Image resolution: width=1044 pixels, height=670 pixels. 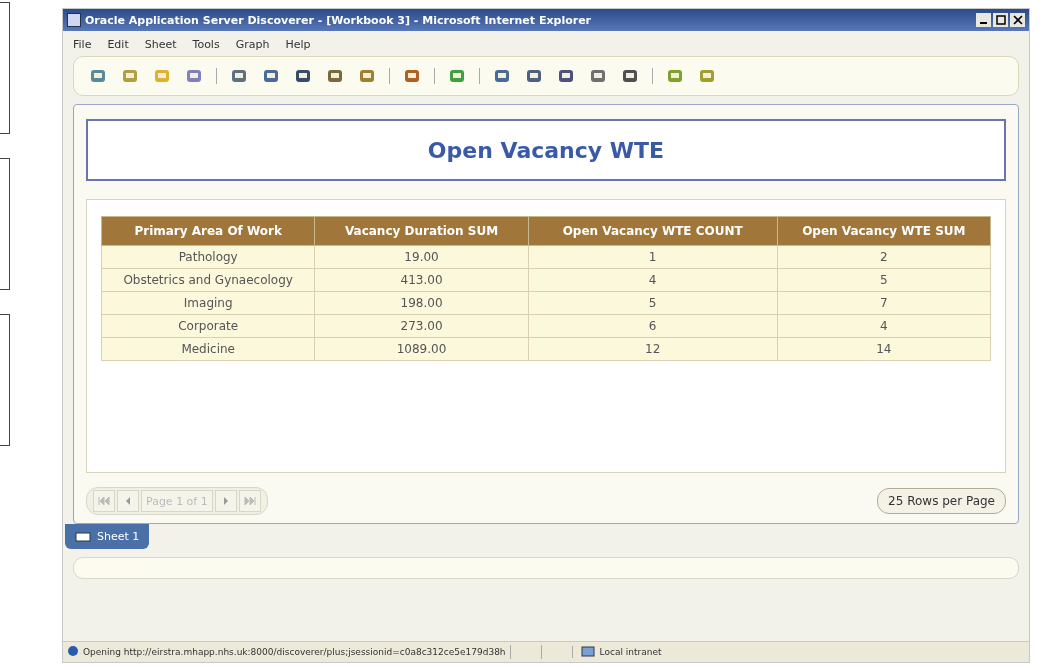 I want to click on table-cell: Obstetrics and Gynaecology, so click(x=208, y=280).